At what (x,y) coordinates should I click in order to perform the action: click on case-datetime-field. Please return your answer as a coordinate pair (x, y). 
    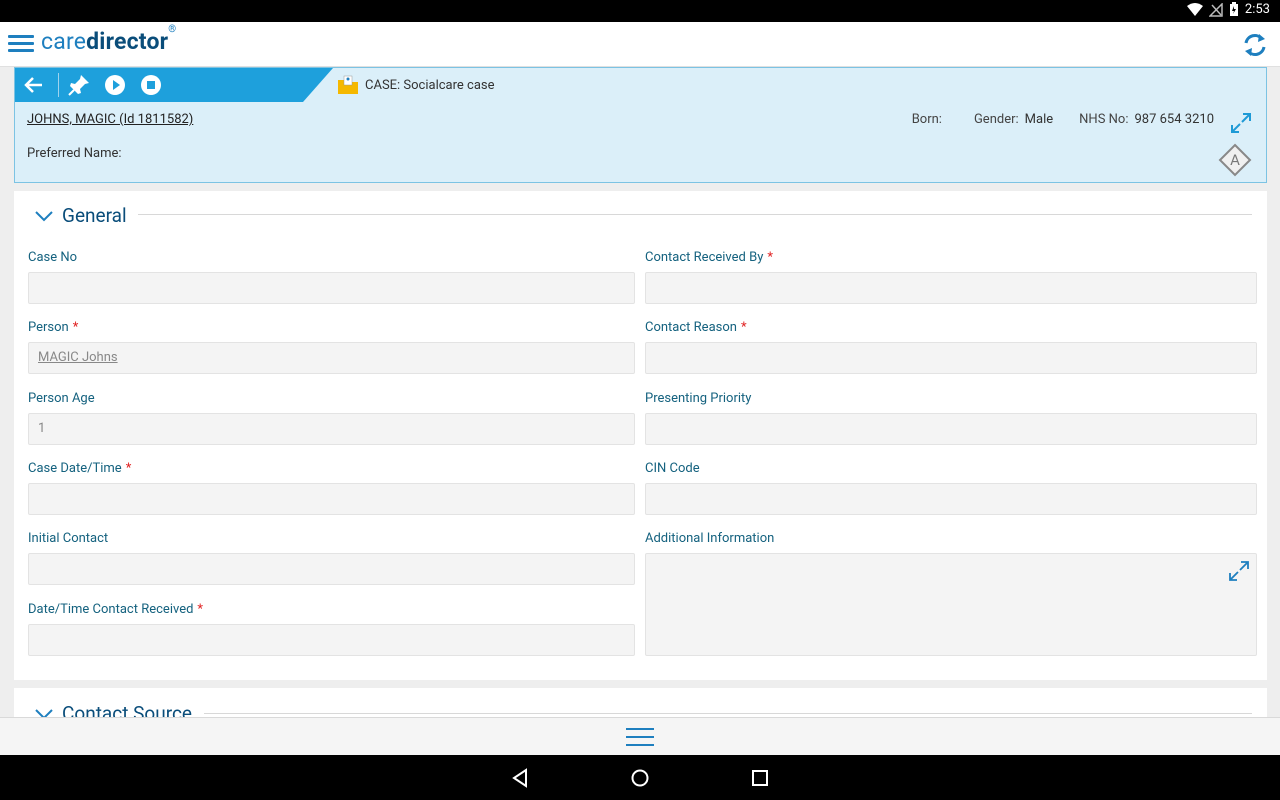
    Looking at the image, I should click on (331, 499).